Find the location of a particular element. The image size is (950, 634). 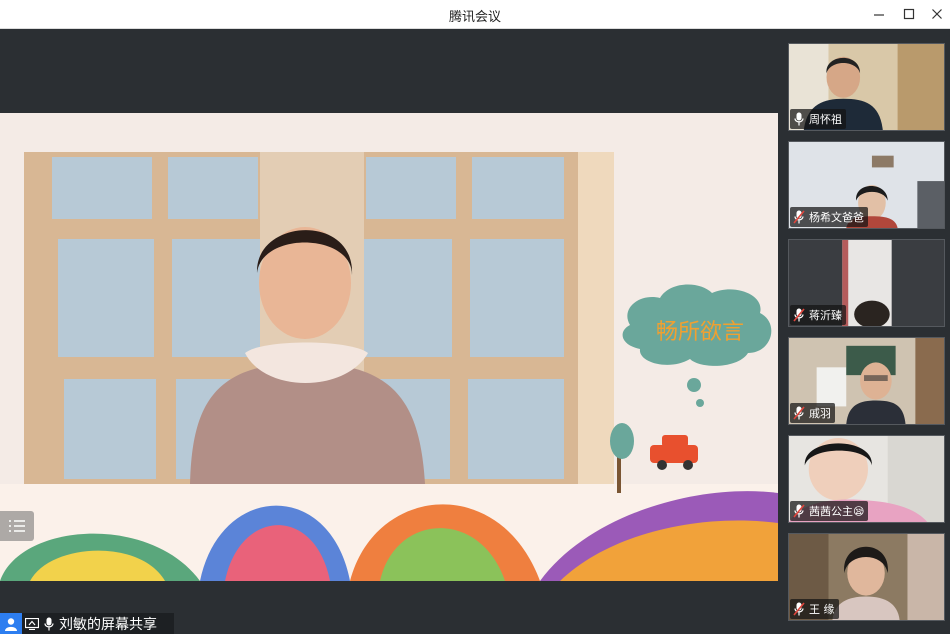

banner-text: 畅所欲言 is located at coordinates (700, 332).